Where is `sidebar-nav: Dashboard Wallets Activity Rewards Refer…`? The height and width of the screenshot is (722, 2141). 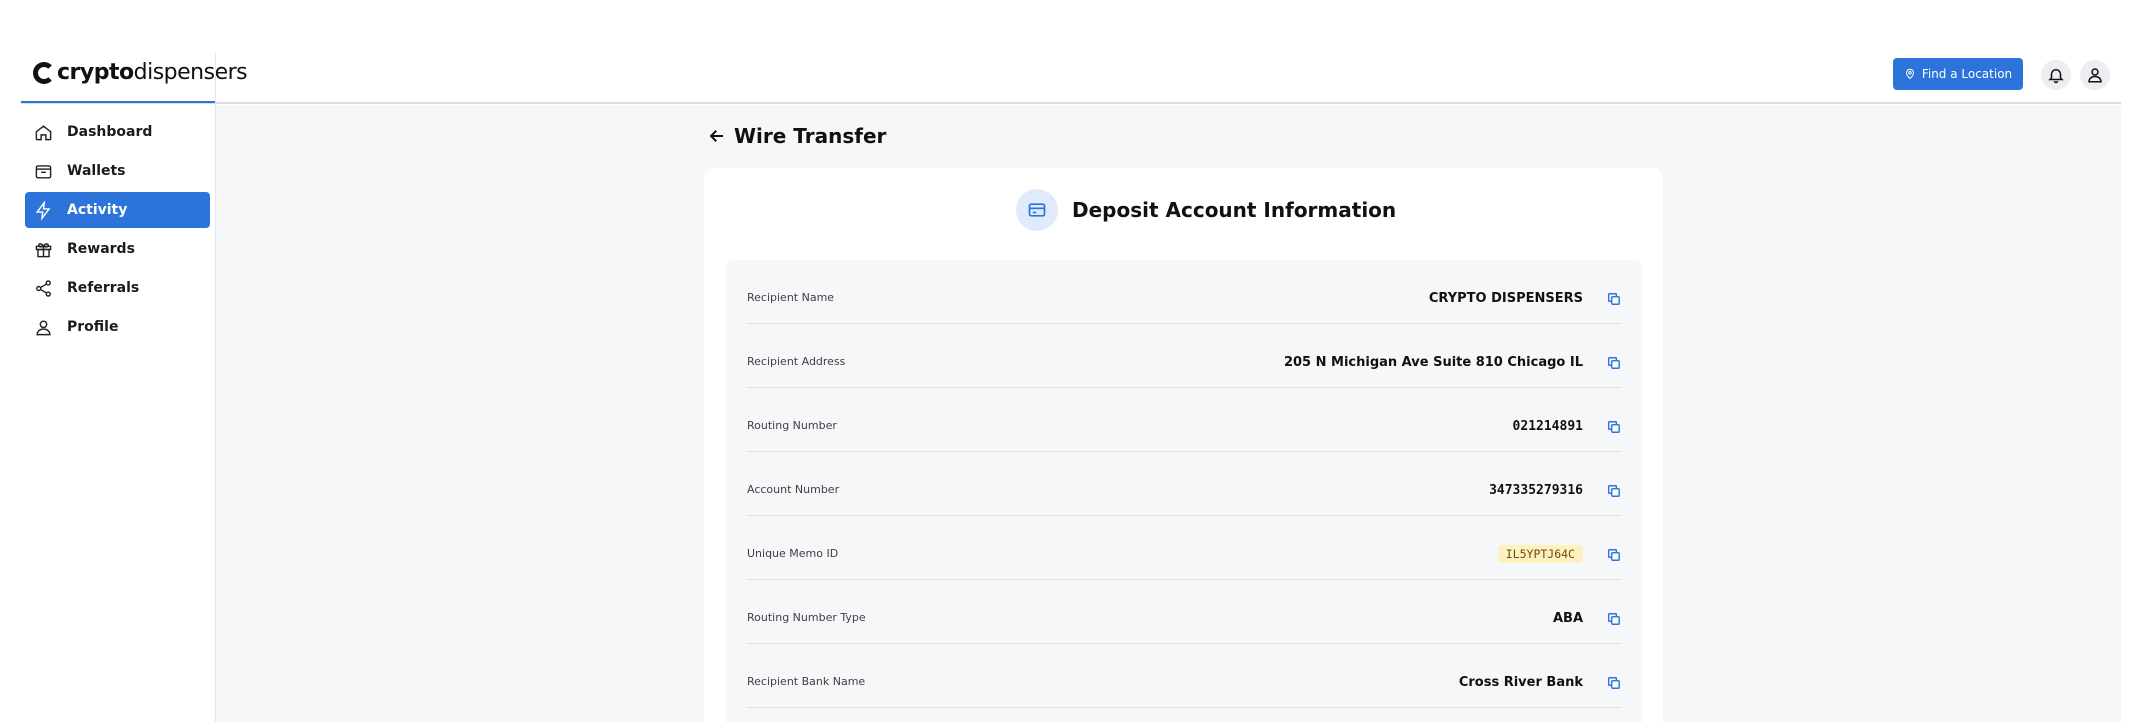
sidebar-nav: Dashboard Wallets Activity Rewards Refer… is located at coordinates (117, 231).